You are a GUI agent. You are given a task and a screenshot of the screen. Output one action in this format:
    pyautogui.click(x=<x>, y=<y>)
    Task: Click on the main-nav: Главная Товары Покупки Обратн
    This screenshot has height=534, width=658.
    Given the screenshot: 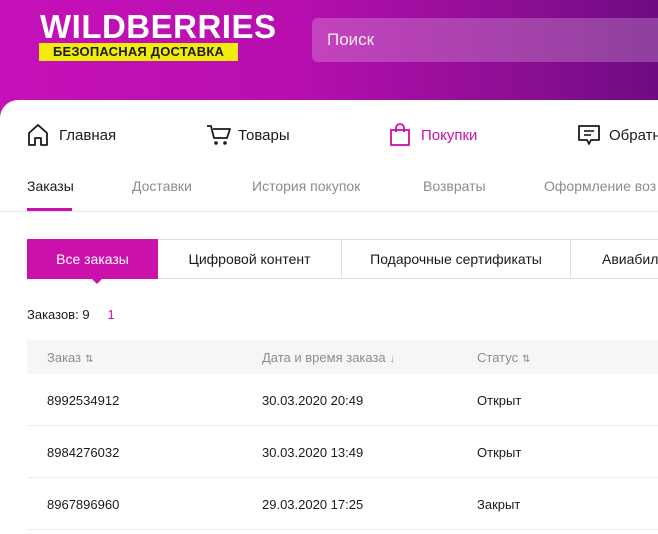 What is the action you would take?
    pyautogui.click(x=329, y=131)
    